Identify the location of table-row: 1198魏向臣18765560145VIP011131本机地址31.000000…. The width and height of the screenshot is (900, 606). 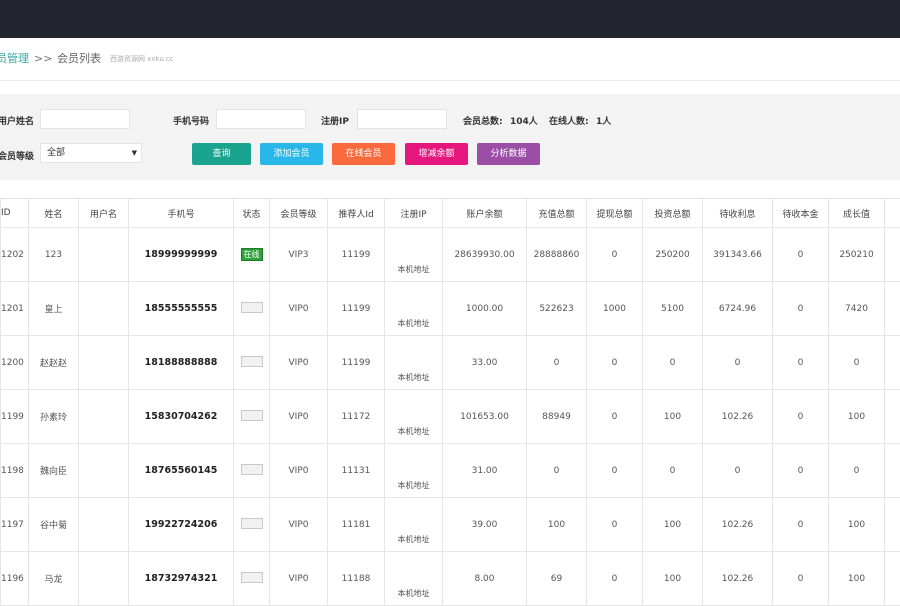
(450, 471).